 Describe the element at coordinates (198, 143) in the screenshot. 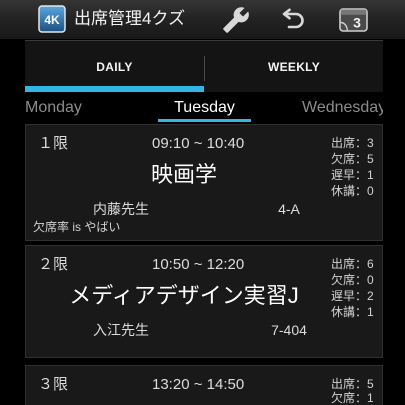

I see `period-time: 09:10 ~ 10:40` at that location.